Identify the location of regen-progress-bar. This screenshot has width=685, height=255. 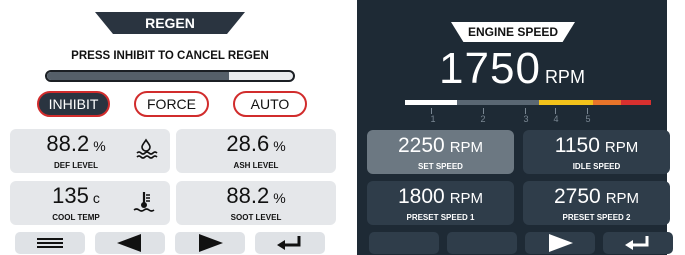
(170, 76).